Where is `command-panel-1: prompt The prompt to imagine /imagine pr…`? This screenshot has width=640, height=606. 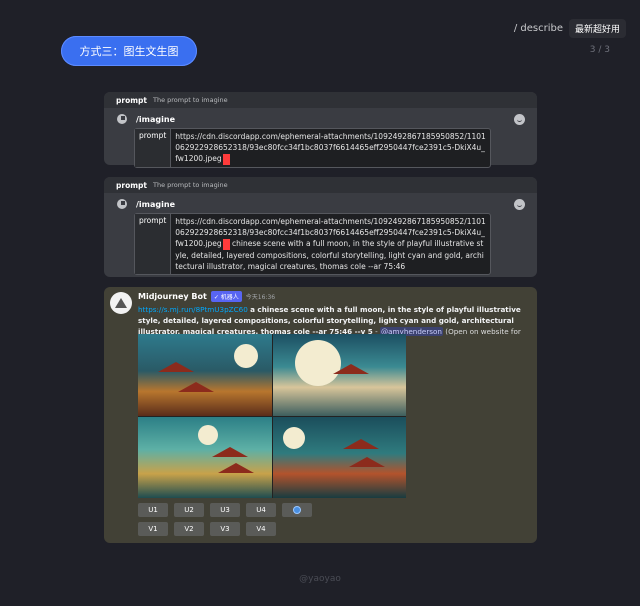 command-panel-1: prompt The prompt to imagine /imagine pr… is located at coordinates (320, 130).